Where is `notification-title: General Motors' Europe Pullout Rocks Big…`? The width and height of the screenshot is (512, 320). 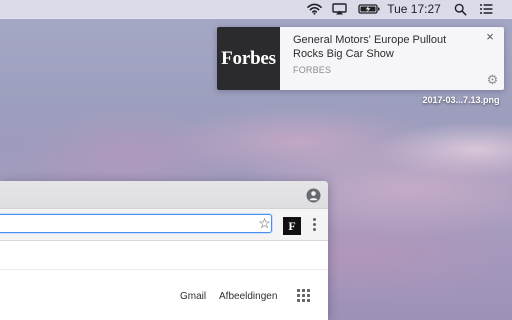 notification-title: General Motors' Europe Pullout Rocks Big… is located at coordinates (370, 47).